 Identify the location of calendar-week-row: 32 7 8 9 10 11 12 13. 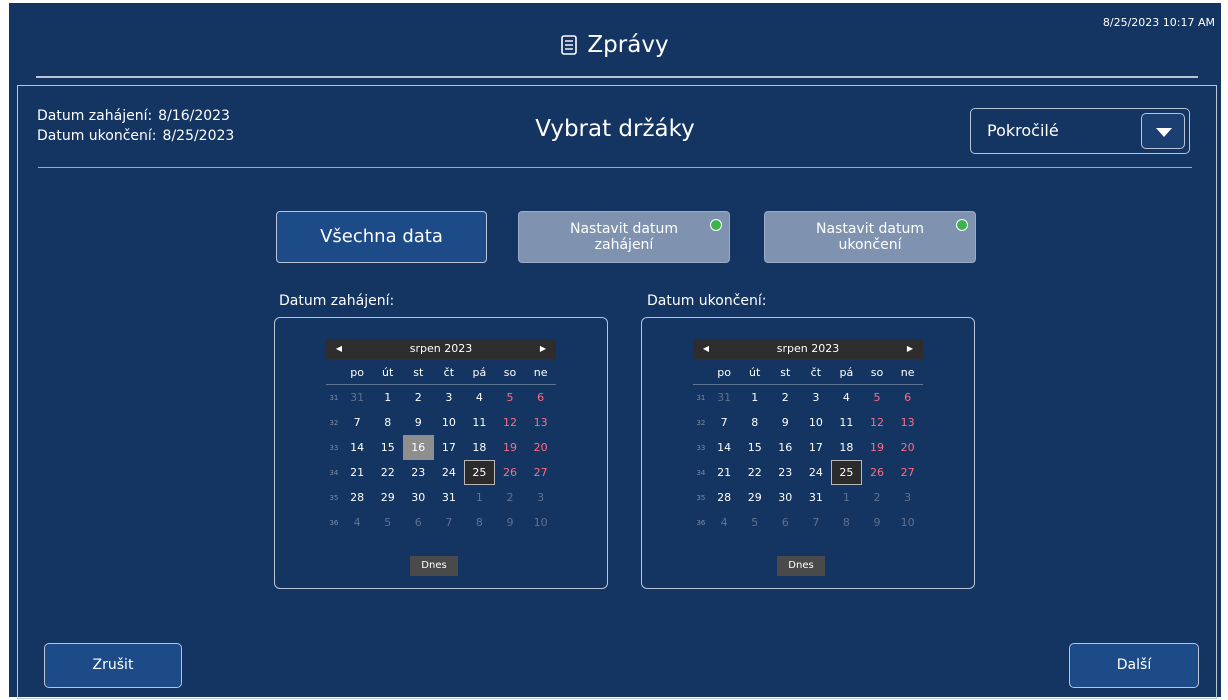
(441, 422).